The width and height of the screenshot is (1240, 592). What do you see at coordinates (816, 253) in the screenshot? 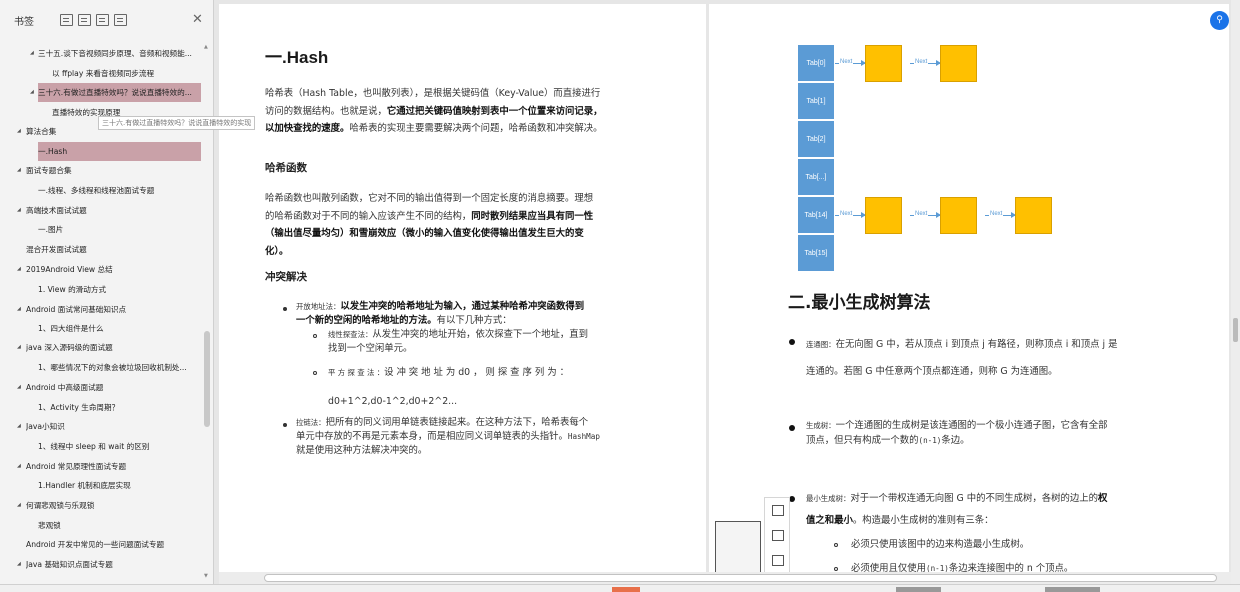
I see `hash-bucket: Tab[15]` at bounding box center [816, 253].